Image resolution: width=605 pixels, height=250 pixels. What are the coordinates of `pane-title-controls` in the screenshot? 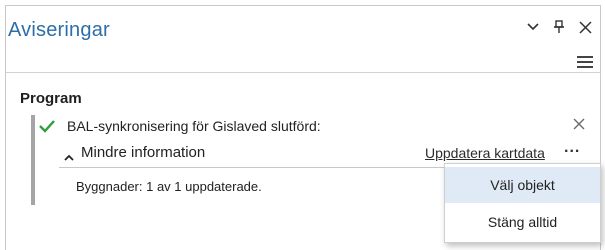 It's located at (559, 27).